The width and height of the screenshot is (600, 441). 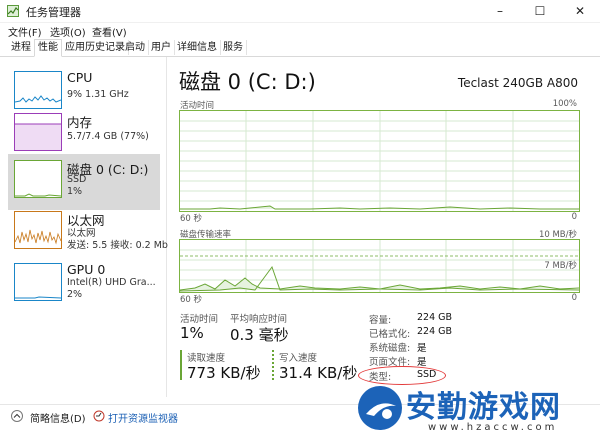 I want to click on write-speed-box: 写入速度 31.4 KB/秒, so click(x=318, y=366).